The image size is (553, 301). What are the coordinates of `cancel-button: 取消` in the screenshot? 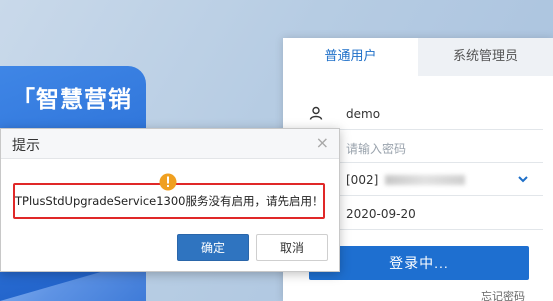 It's located at (292, 247).